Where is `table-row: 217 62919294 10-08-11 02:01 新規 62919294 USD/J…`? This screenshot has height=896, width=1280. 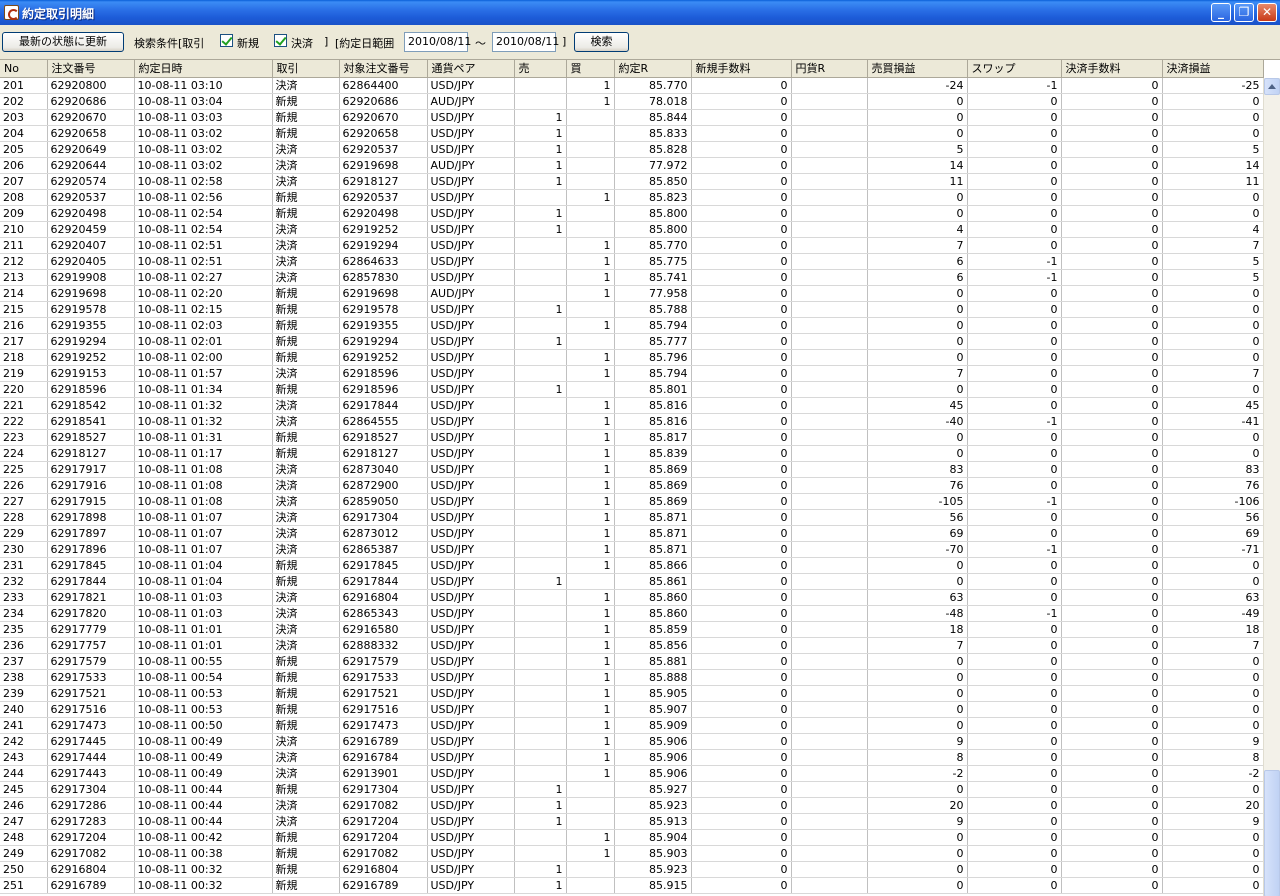 table-row: 217 62919294 10-08-11 02:01 新規 62919294 USD/J… is located at coordinates (632, 341).